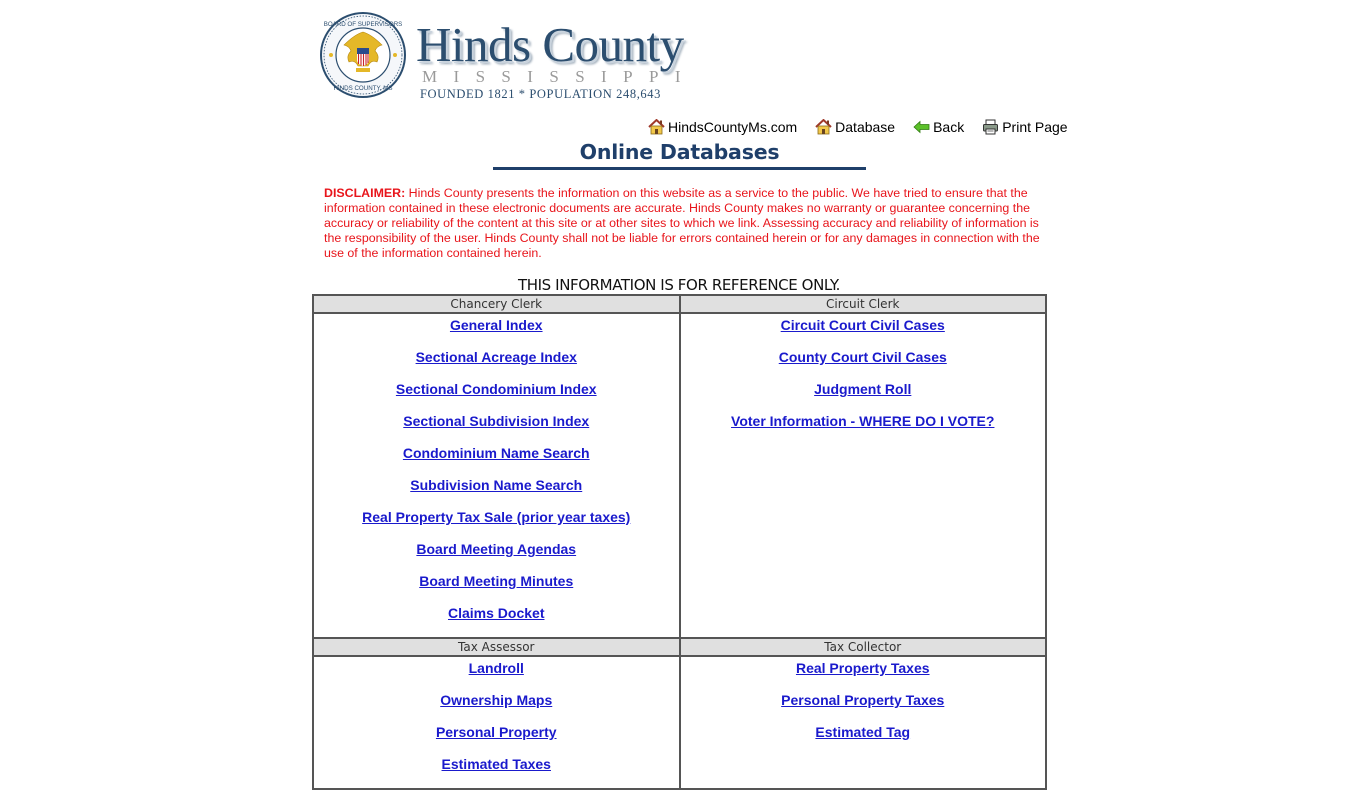 The image size is (1366, 790). I want to click on link-circuit-court-civil-cases: Circuit Court Civil Cases, so click(863, 325).